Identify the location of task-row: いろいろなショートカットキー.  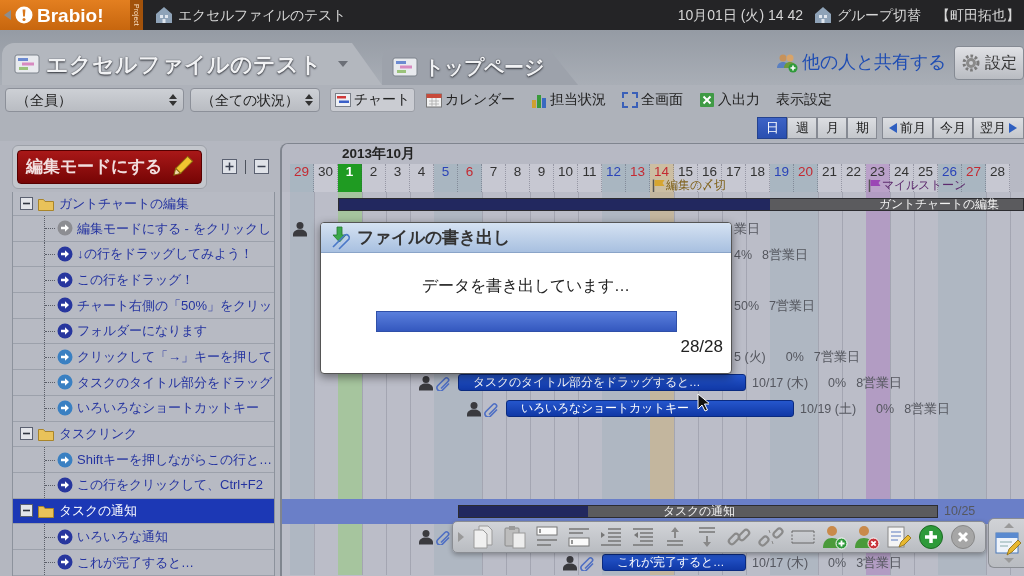
(143, 408).